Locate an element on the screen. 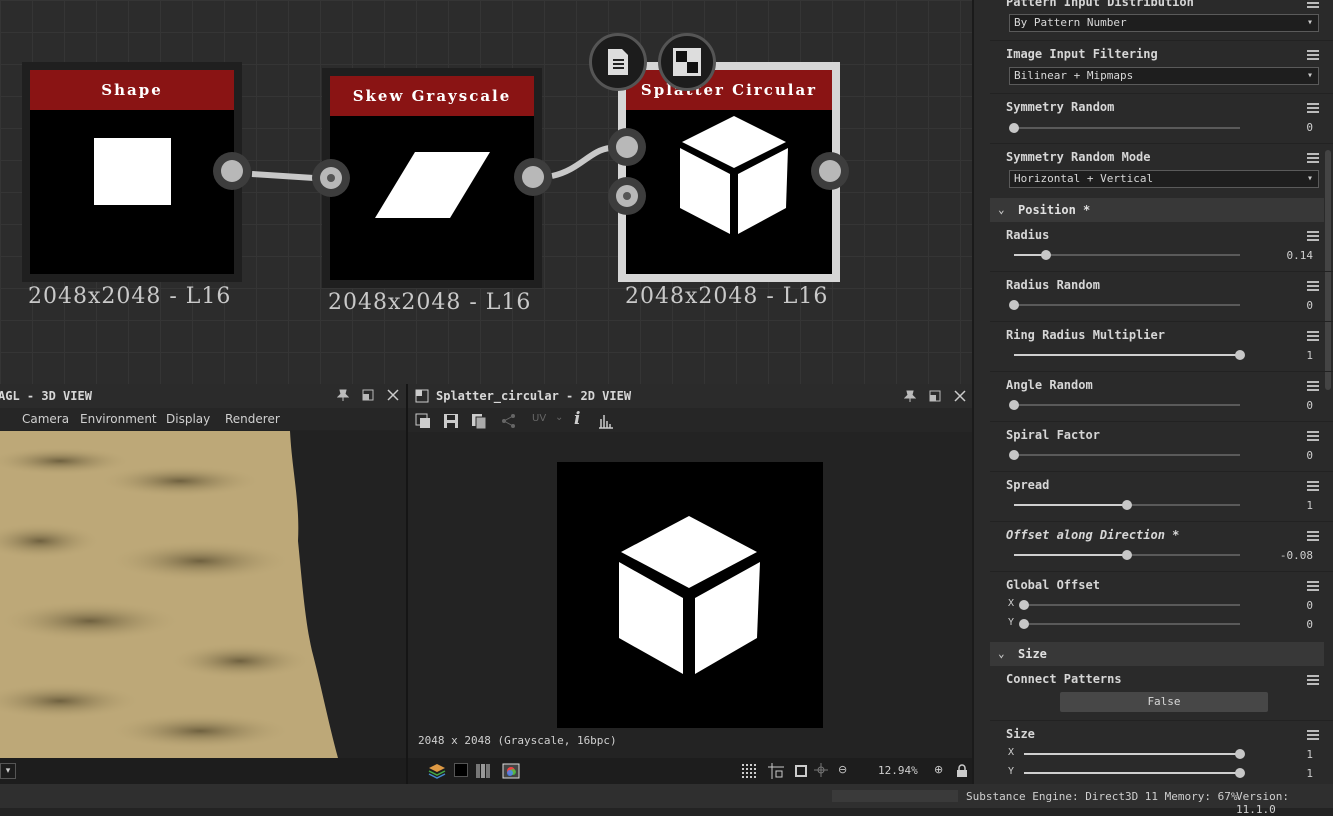 The height and width of the screenshot is (816, 1333). size-section-header: ⌄ Size is located at coordinates (1157, 654).